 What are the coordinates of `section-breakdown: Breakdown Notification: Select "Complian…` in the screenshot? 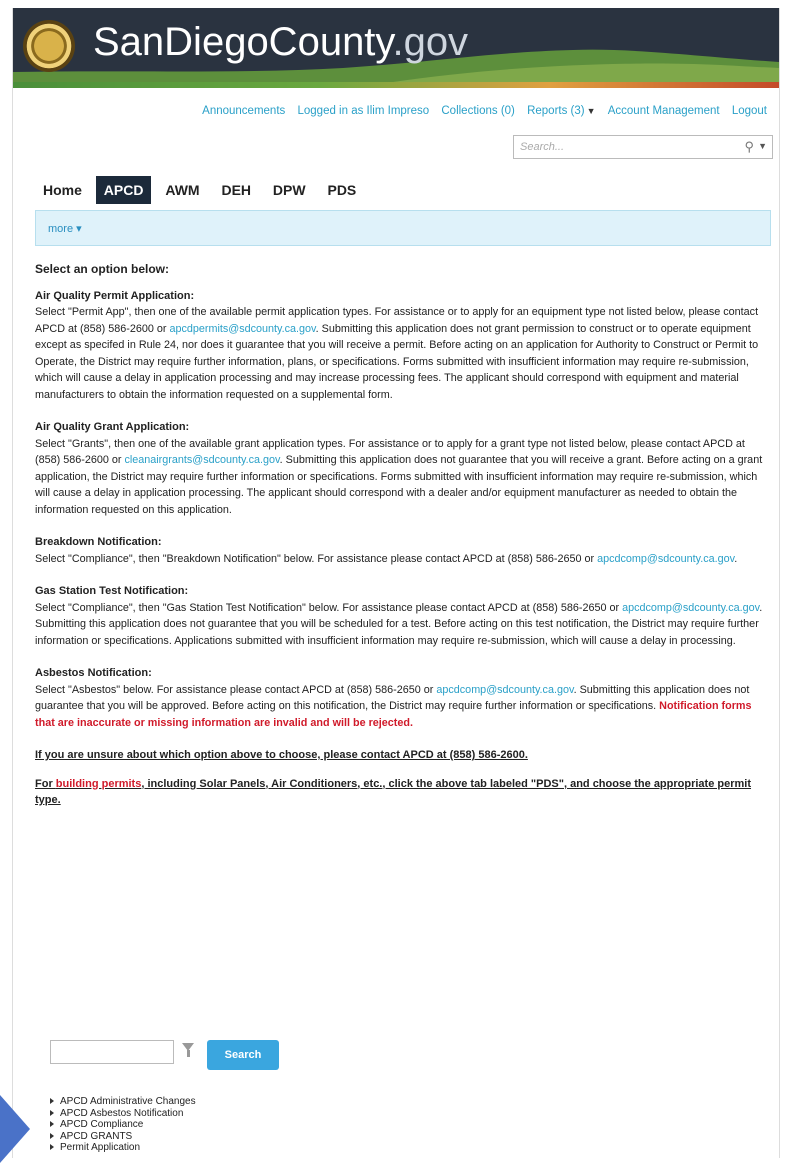 It's located at (403, 550).